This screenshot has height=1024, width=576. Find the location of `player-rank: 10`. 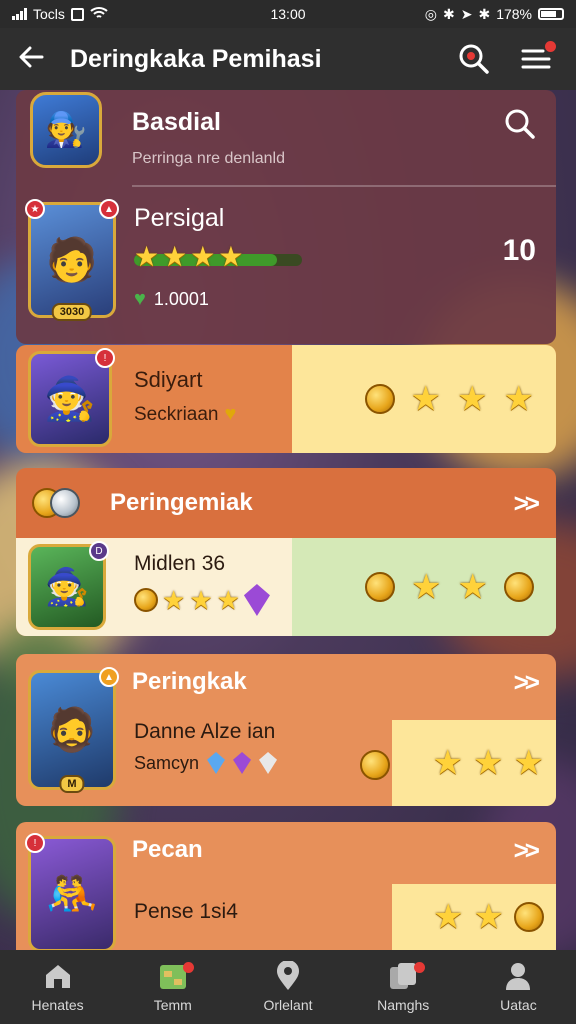

player-rank: 10 is located at coordinates (519, 250).